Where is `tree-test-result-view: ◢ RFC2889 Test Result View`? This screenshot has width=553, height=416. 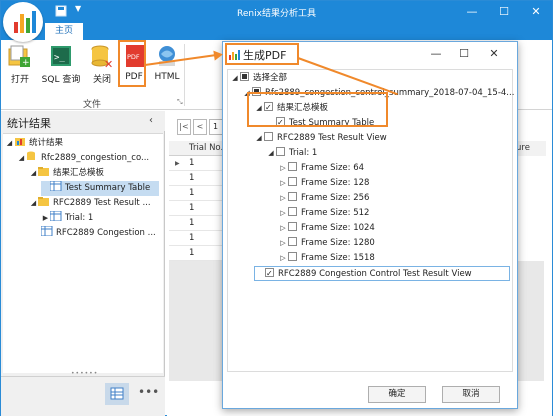
tree-test-result-view: ◢ RFC2889 Test Result View is located at coordinates (320, 138).